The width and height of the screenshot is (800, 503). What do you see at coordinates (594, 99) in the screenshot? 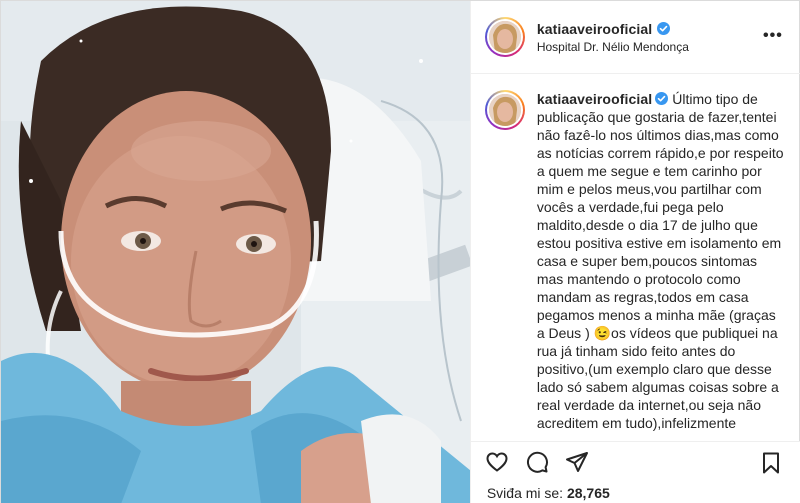
I see `caption-username: katiaaveirooficial` at bounding box center [594, 99].